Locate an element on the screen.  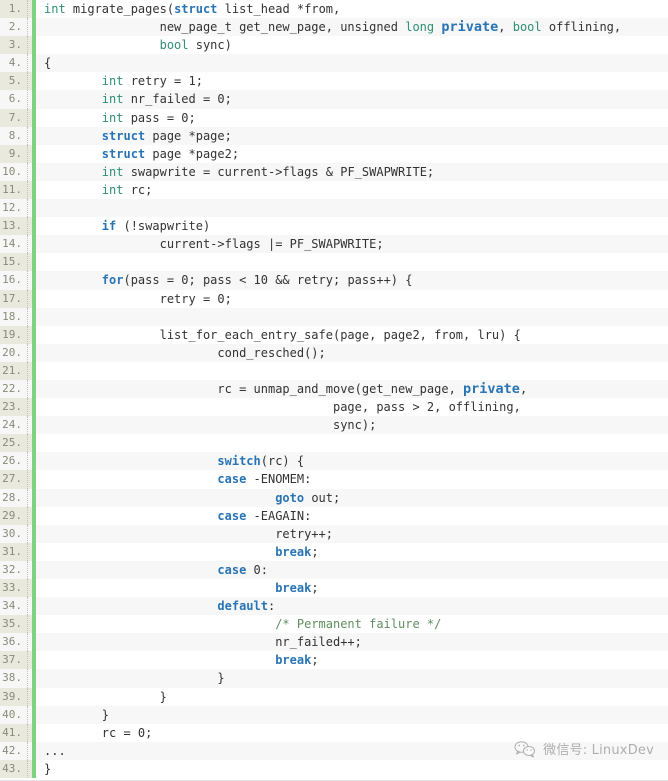
code-line: 35. /* Permanent failure */ is located at coordinates (334, 624).